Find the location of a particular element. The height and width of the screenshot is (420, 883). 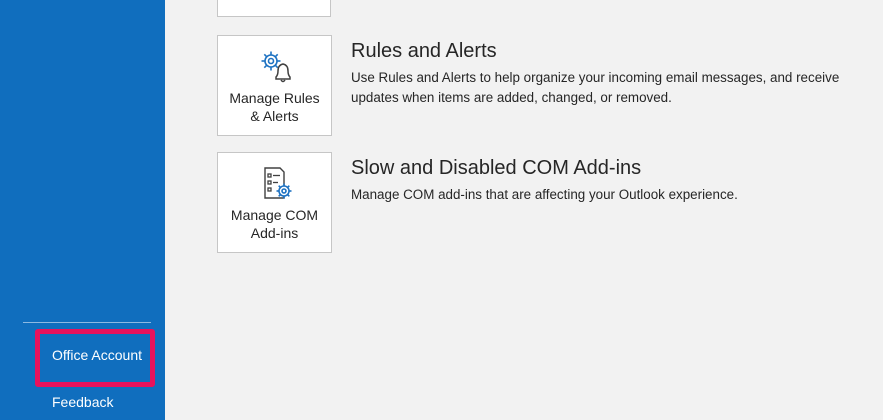

sidebar-item-feedback: Feedback is located at coordinates (82, 402).